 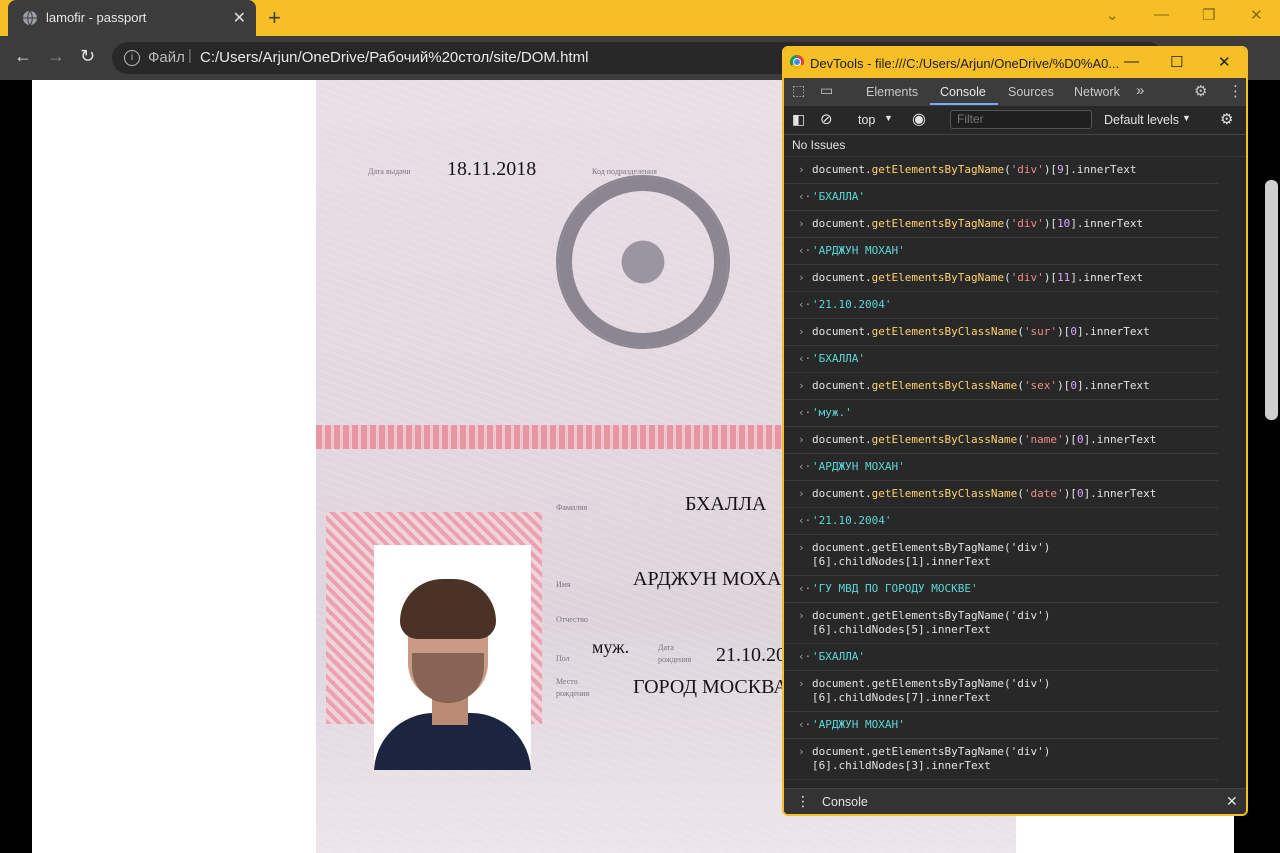 I want to click on clear-console-icon: ⊘, so click(x=826, y=119).